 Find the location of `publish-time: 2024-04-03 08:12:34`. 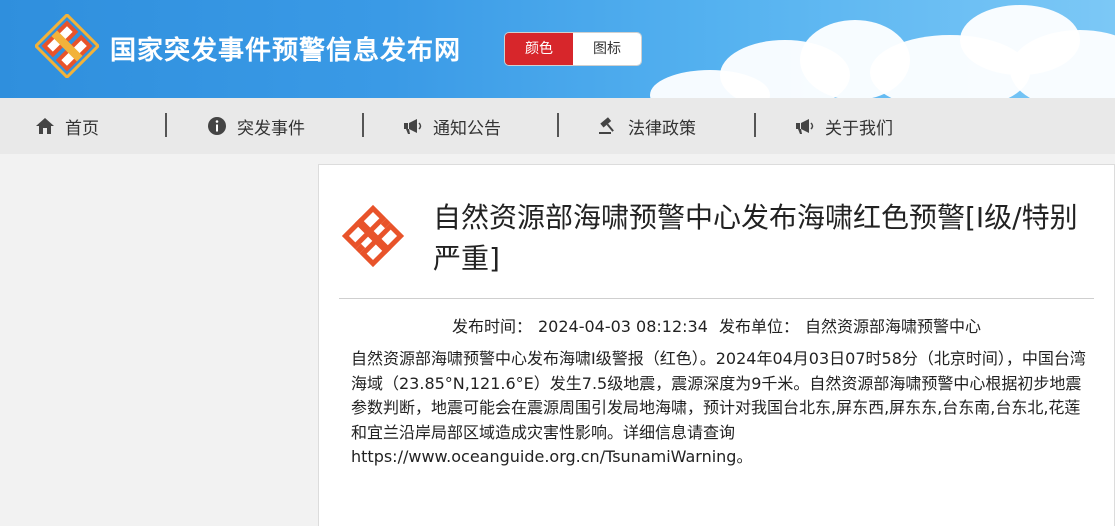

publish-time: 2024-04-03 08:12:34 is located at coordinates (622, 326).